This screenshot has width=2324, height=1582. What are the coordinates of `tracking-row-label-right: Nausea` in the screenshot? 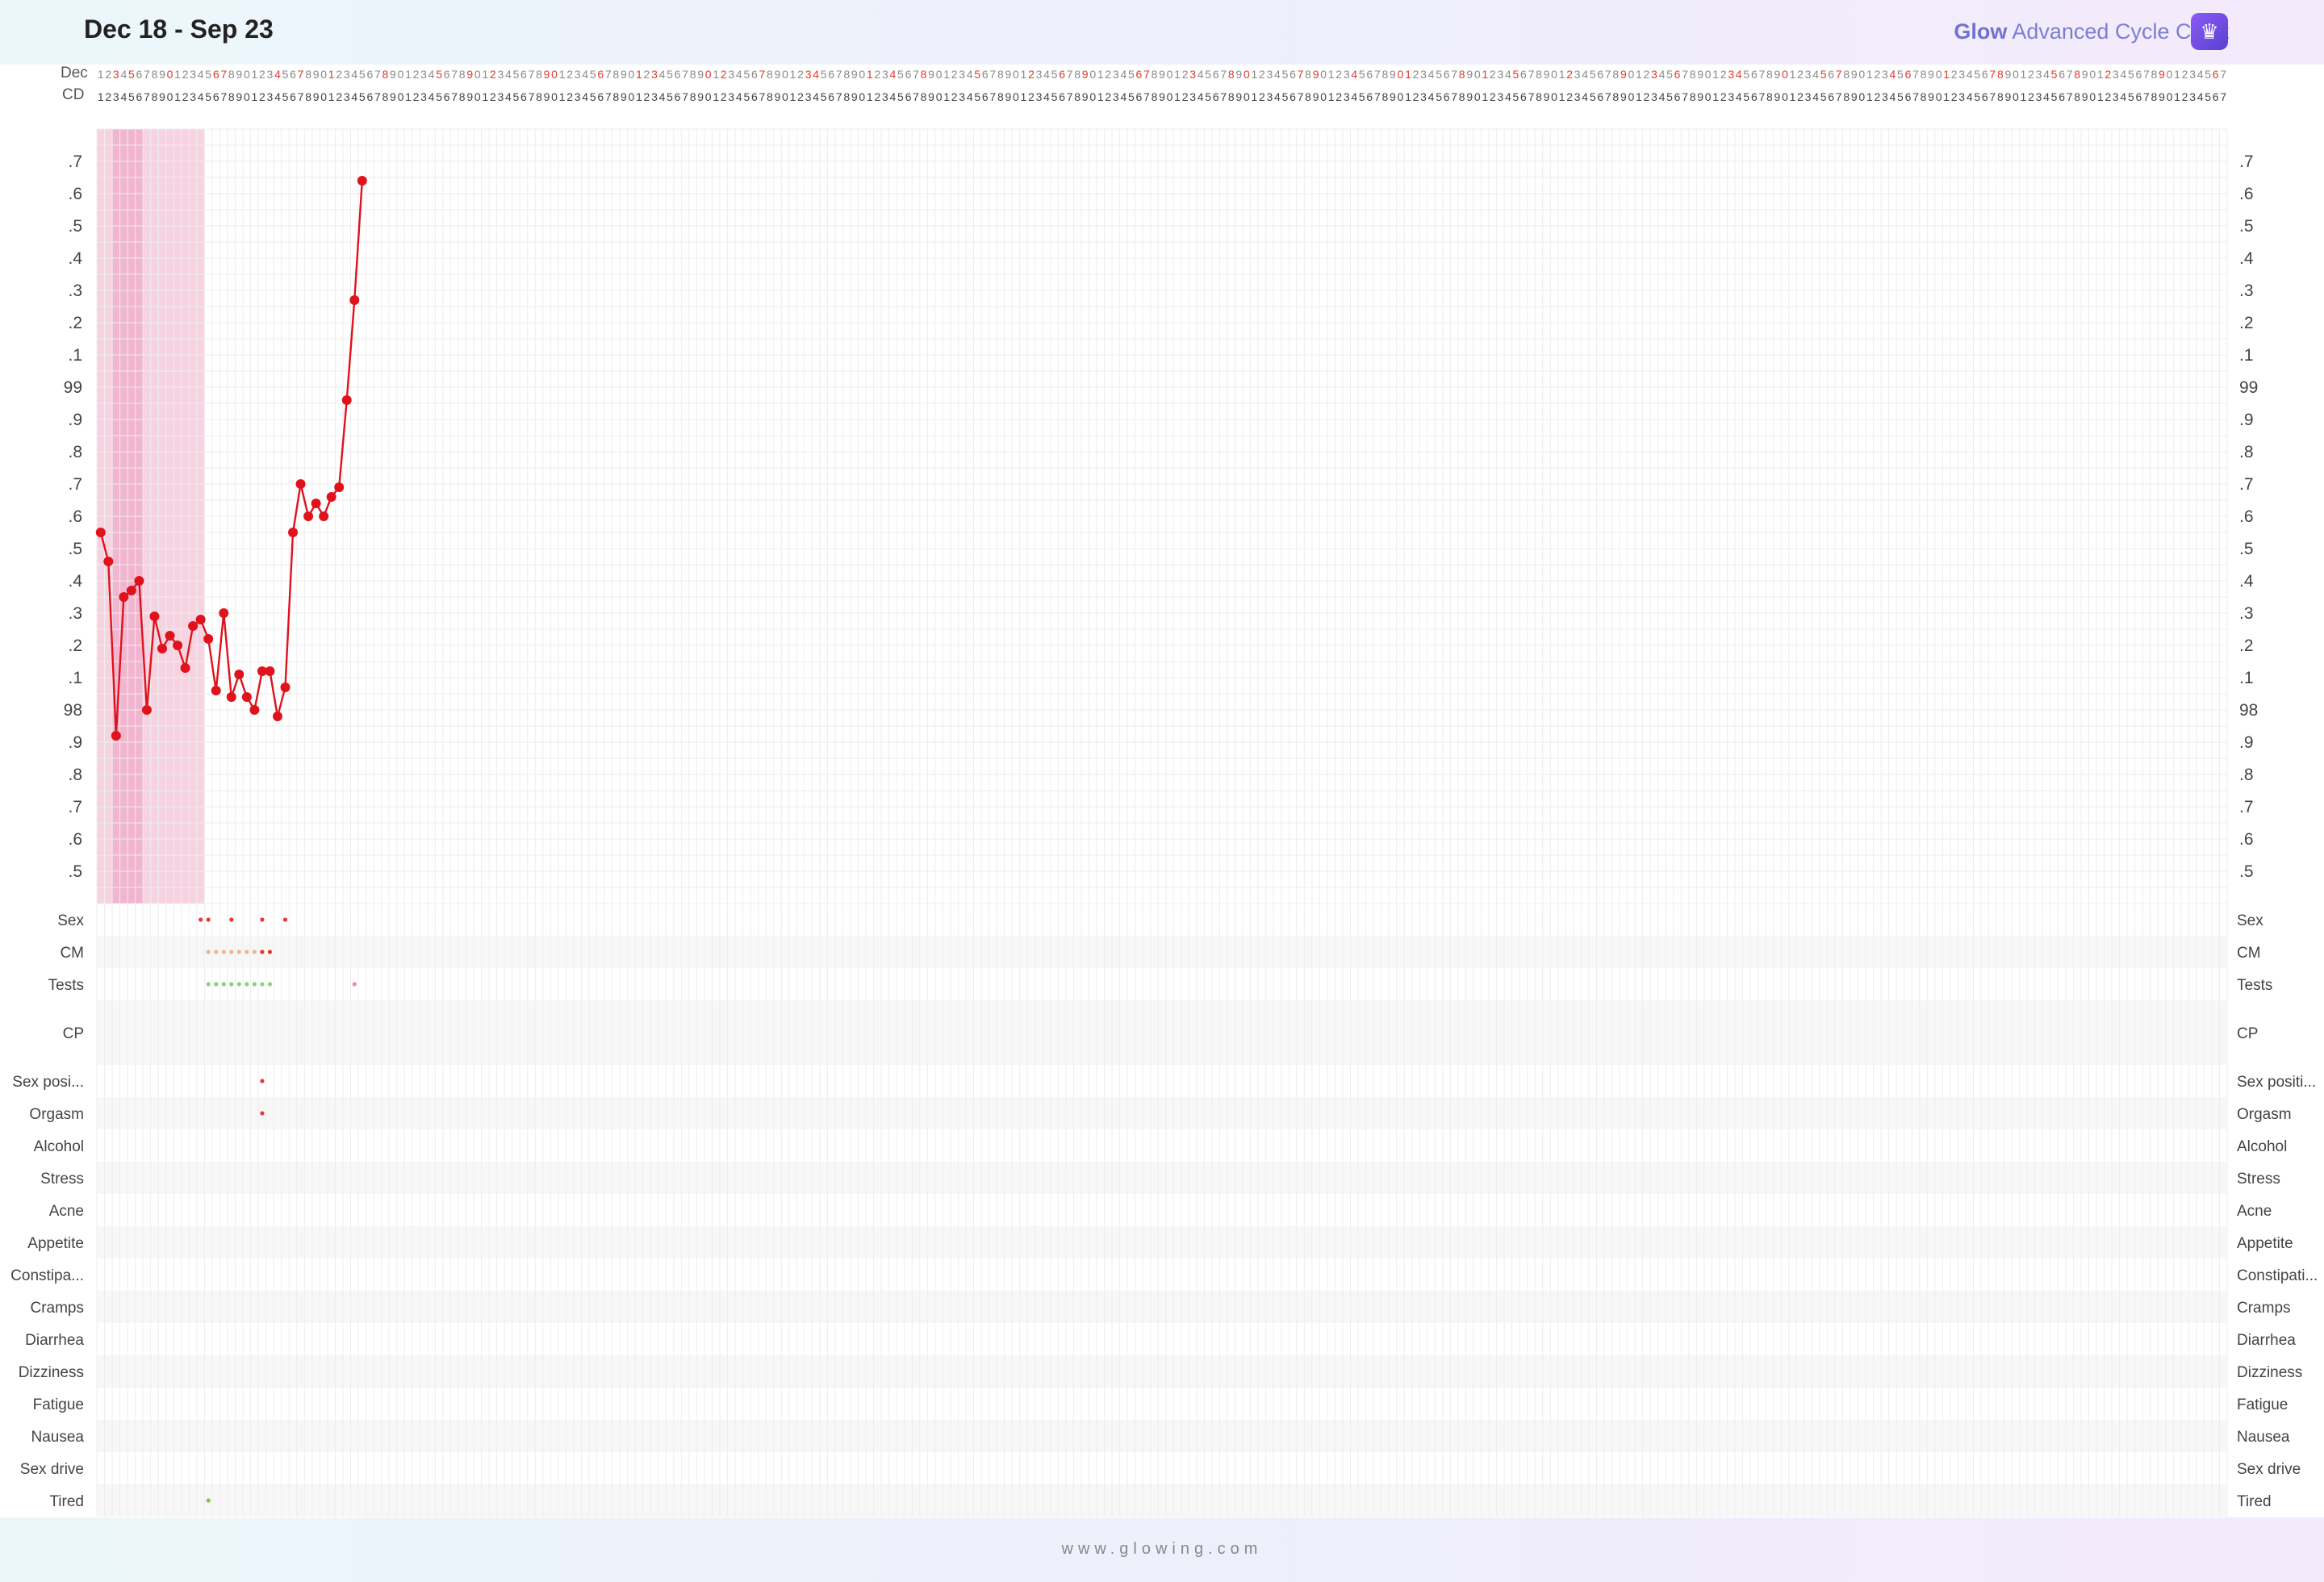 It's located at (2263, 1437).